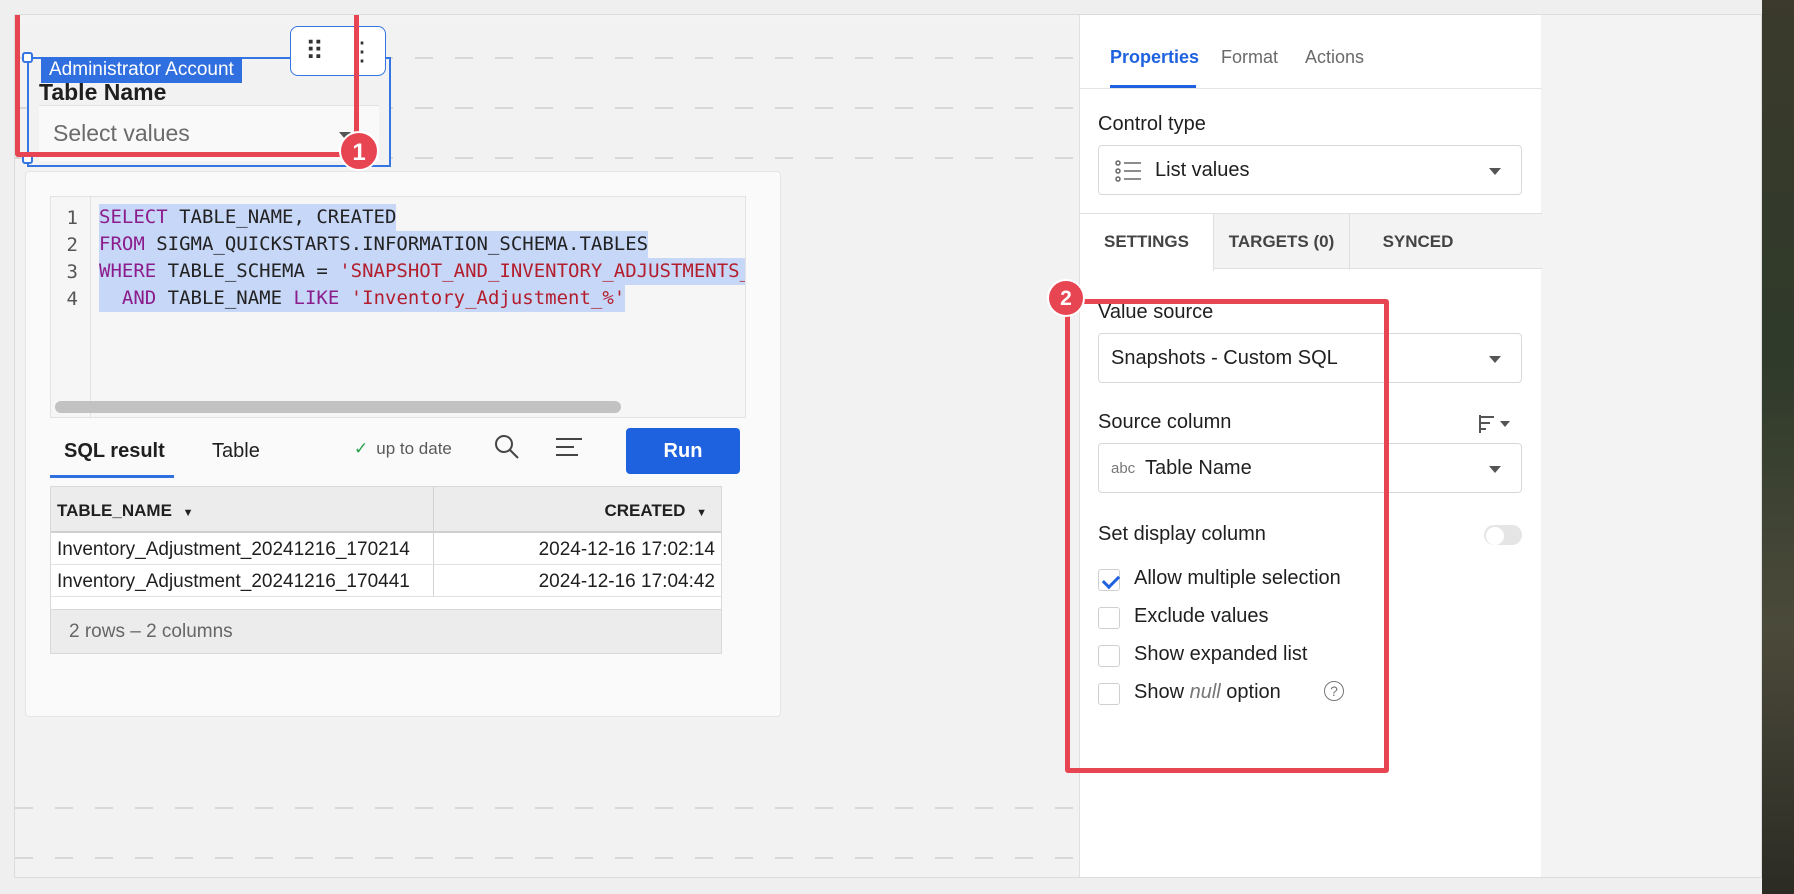  What do you see at coordinates (683, 451) in the screenshot?
I see `run-button: Run` at bounding box center [683, 451].